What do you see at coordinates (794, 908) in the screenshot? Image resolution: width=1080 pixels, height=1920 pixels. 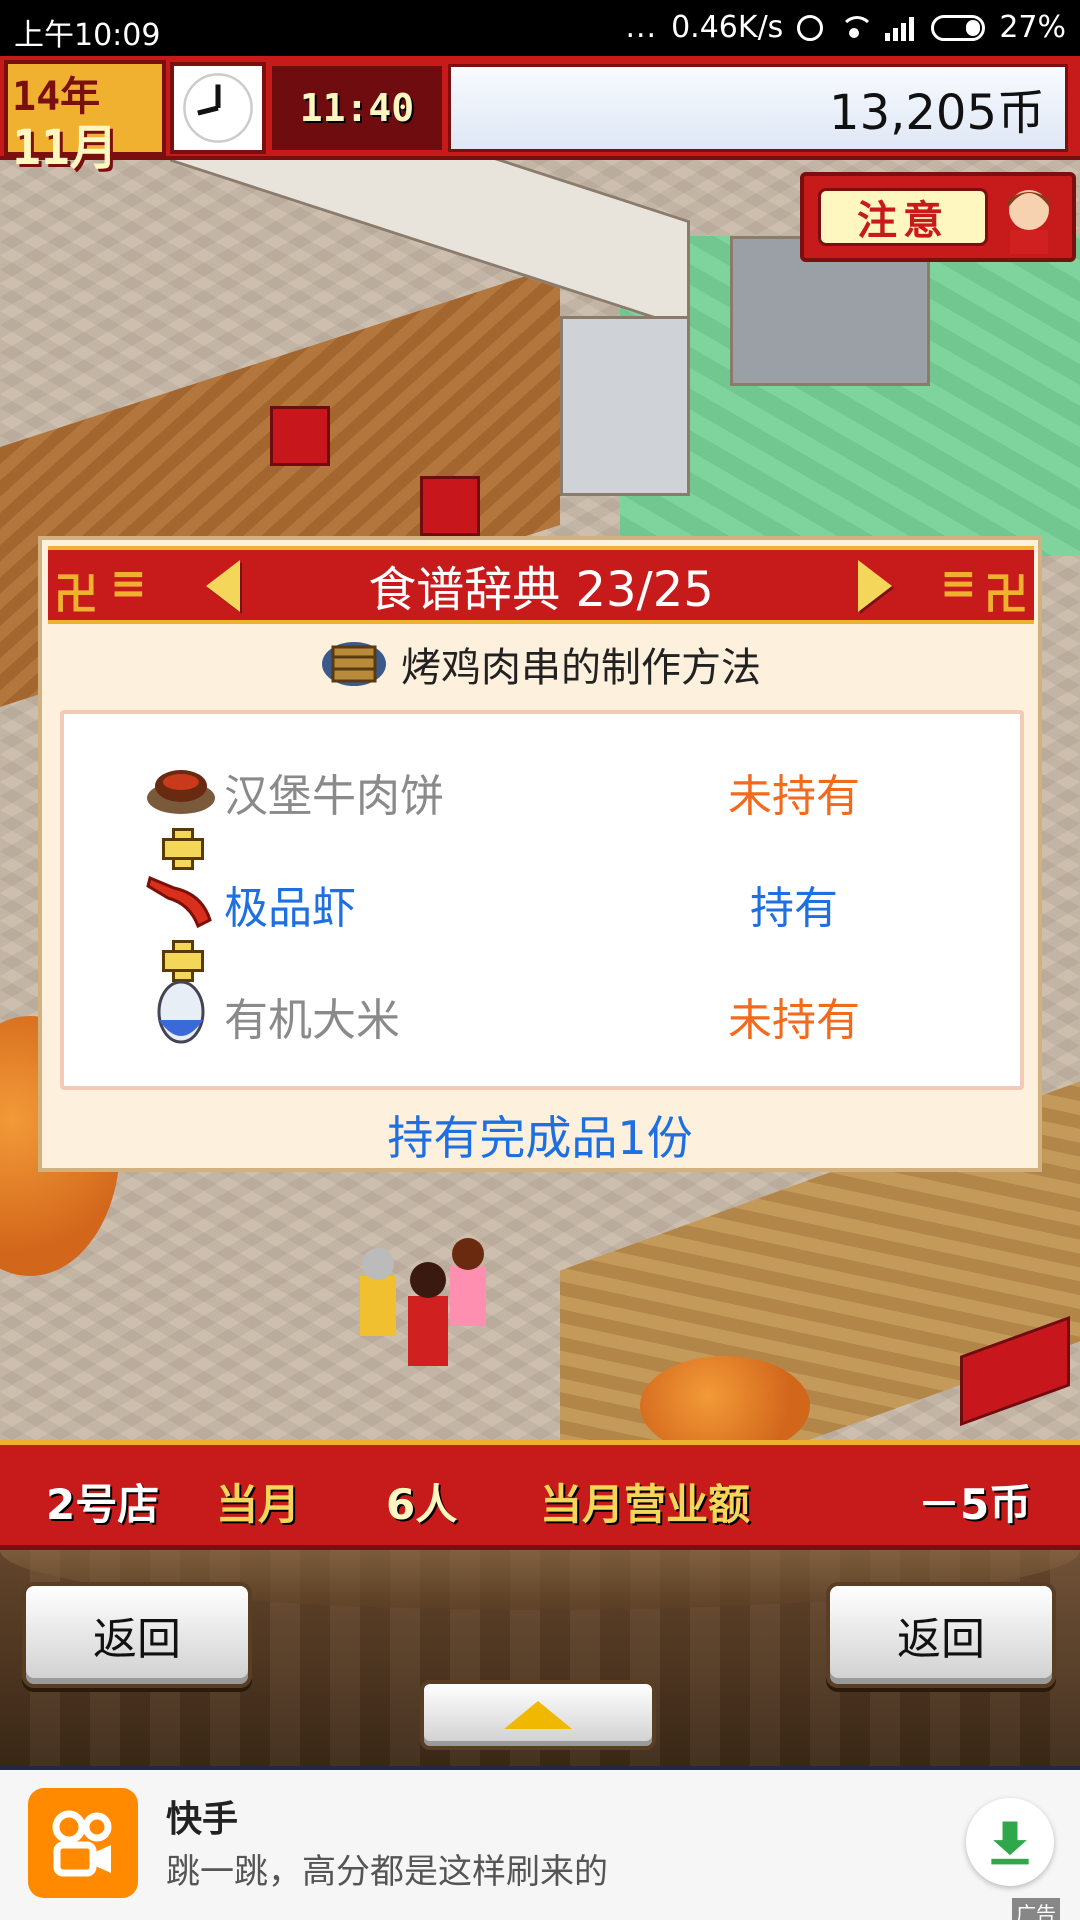 I see `ingredient-status: 持有` at bounding box center [794, 908].